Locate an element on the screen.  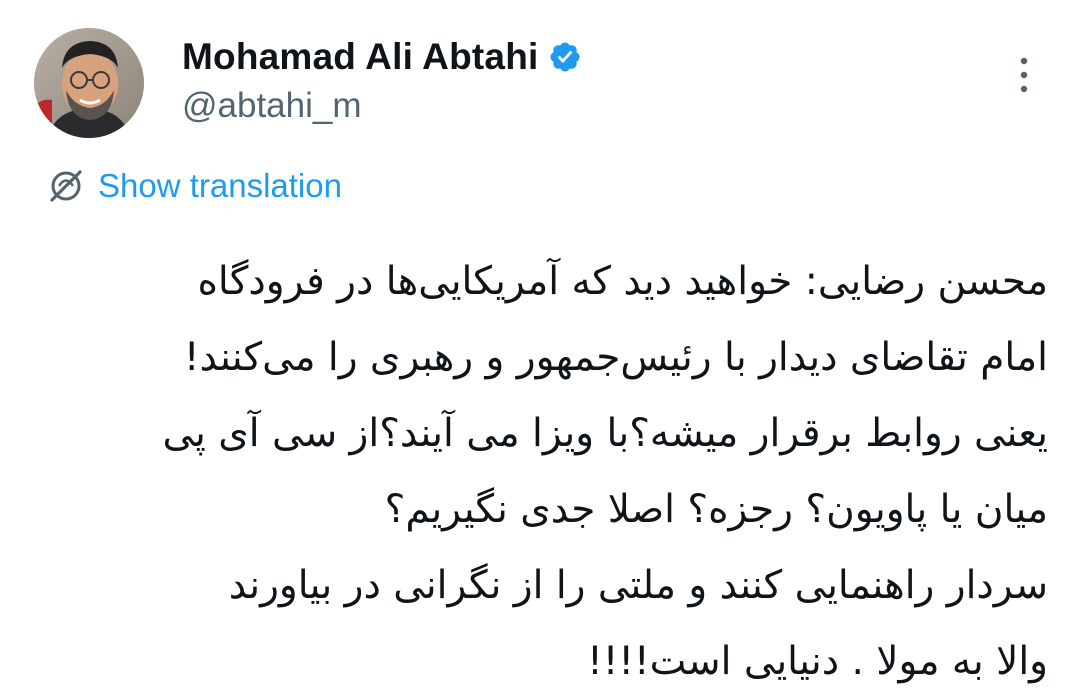
profile-photo-icon is located at coordinates (89, 83).